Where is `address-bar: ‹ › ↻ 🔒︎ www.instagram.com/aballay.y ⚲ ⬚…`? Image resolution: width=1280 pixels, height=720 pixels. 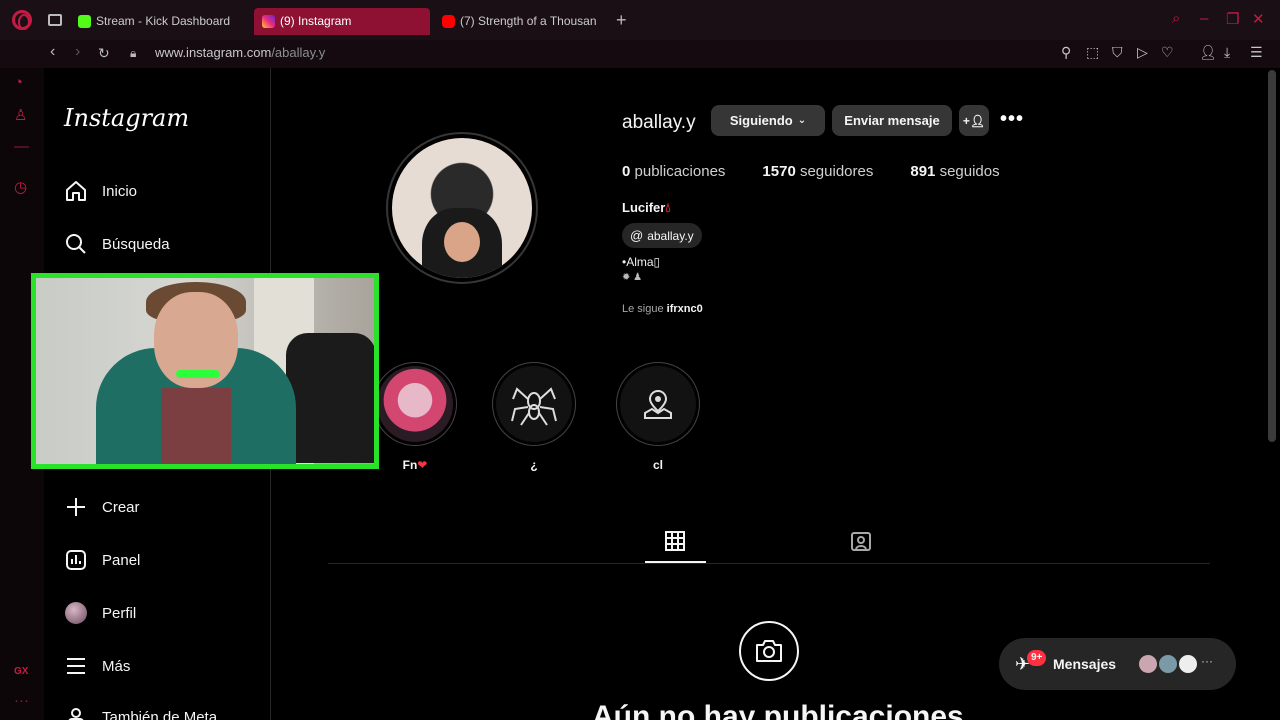 address-bar: ‹ › ↻ 🔒︎ www.instagram.com/aballay.y ⚲ ⬚… is located at coordinates (640, 54).